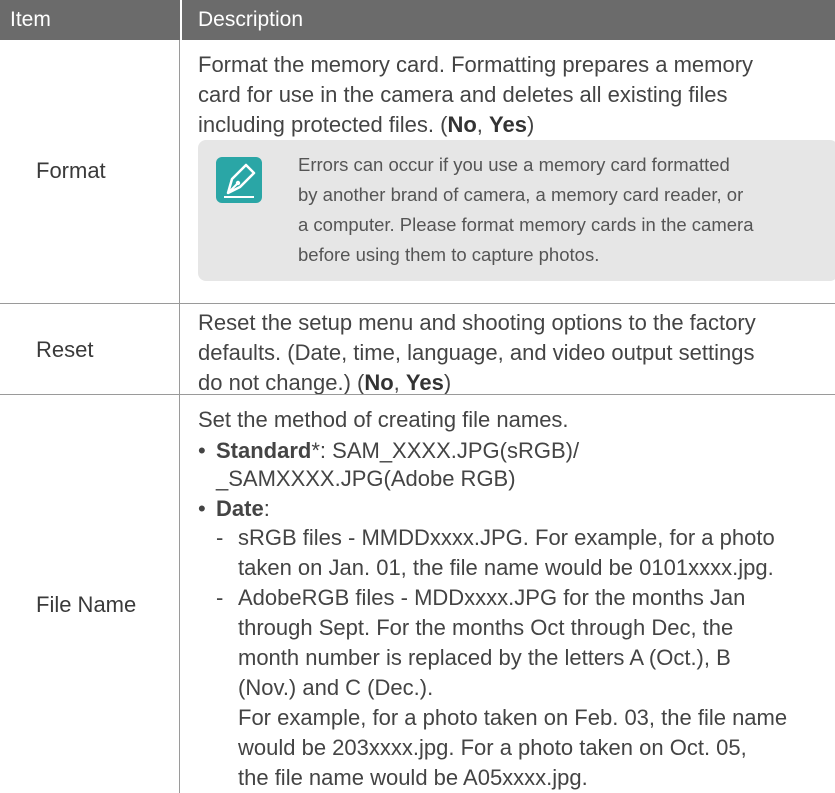 This screenshot has height=793, width=835. Describe the element at coordinates (319, 124) in the screenshot. I see `desc-line-text: including protected files.` at that location.